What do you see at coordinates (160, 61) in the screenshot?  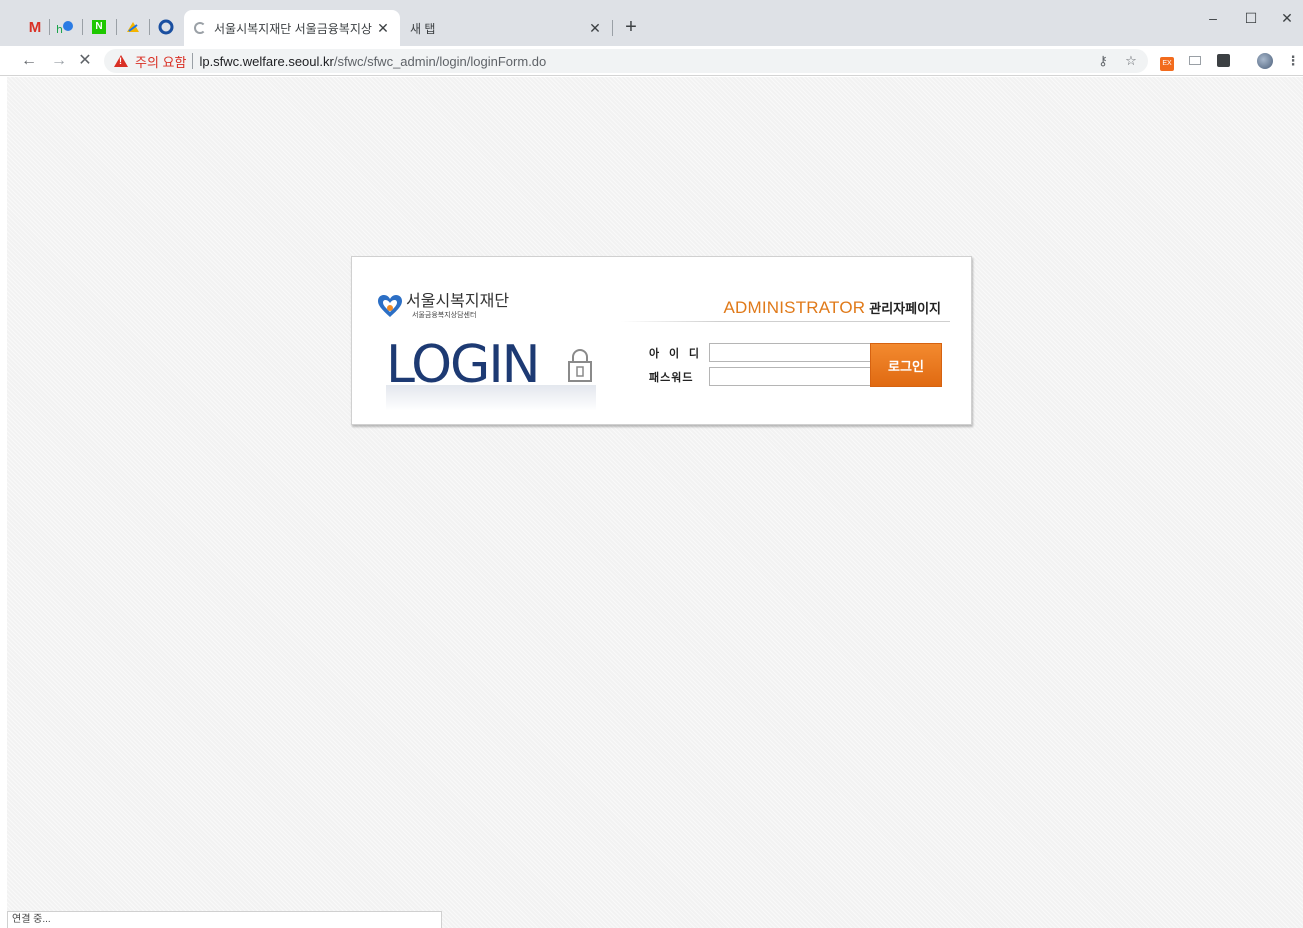 I see `security-warning: 주의 요함` at bounding box center [160, 61].